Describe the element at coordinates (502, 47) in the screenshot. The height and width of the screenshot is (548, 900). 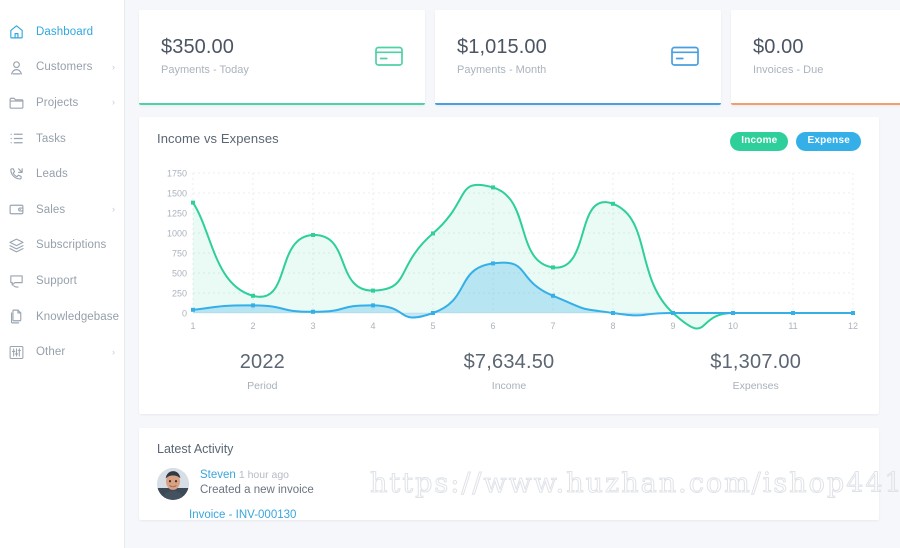
I see `stat-card-value: $1,015.00` at that location.